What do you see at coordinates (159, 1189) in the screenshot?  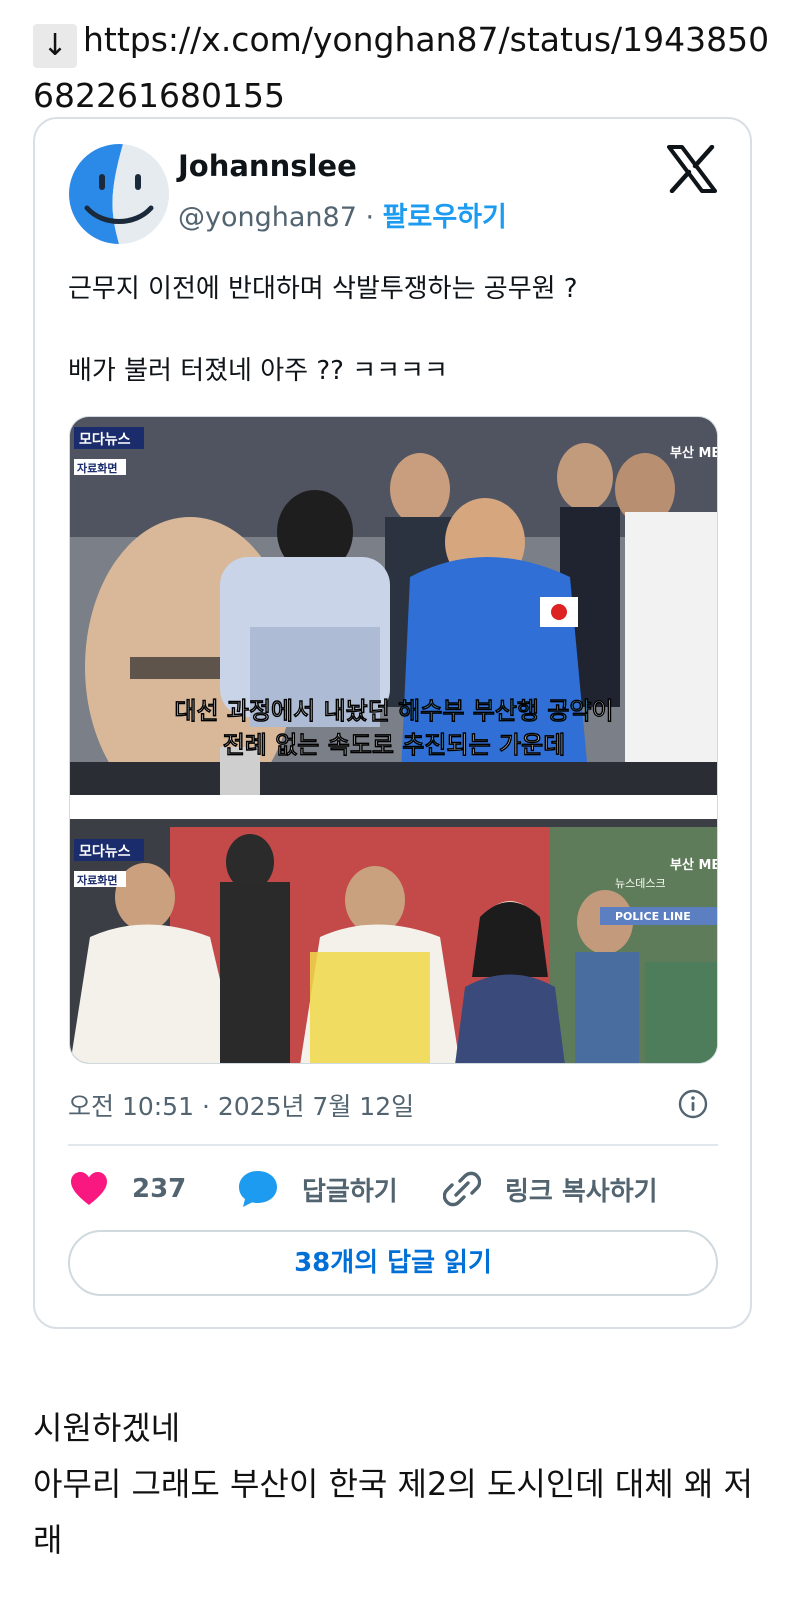 I see `like-count: 237` at bounding box center [159, 1189].